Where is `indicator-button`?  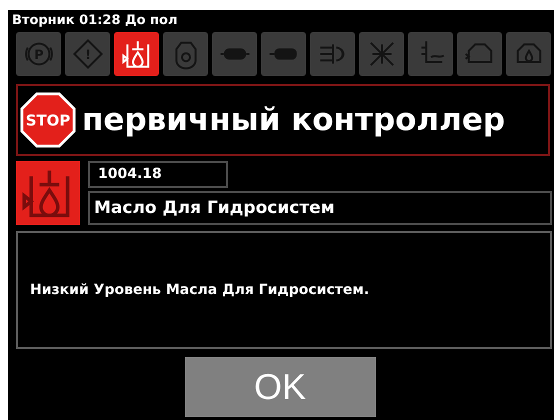
indicator-button is located at coordinates (136, 54).